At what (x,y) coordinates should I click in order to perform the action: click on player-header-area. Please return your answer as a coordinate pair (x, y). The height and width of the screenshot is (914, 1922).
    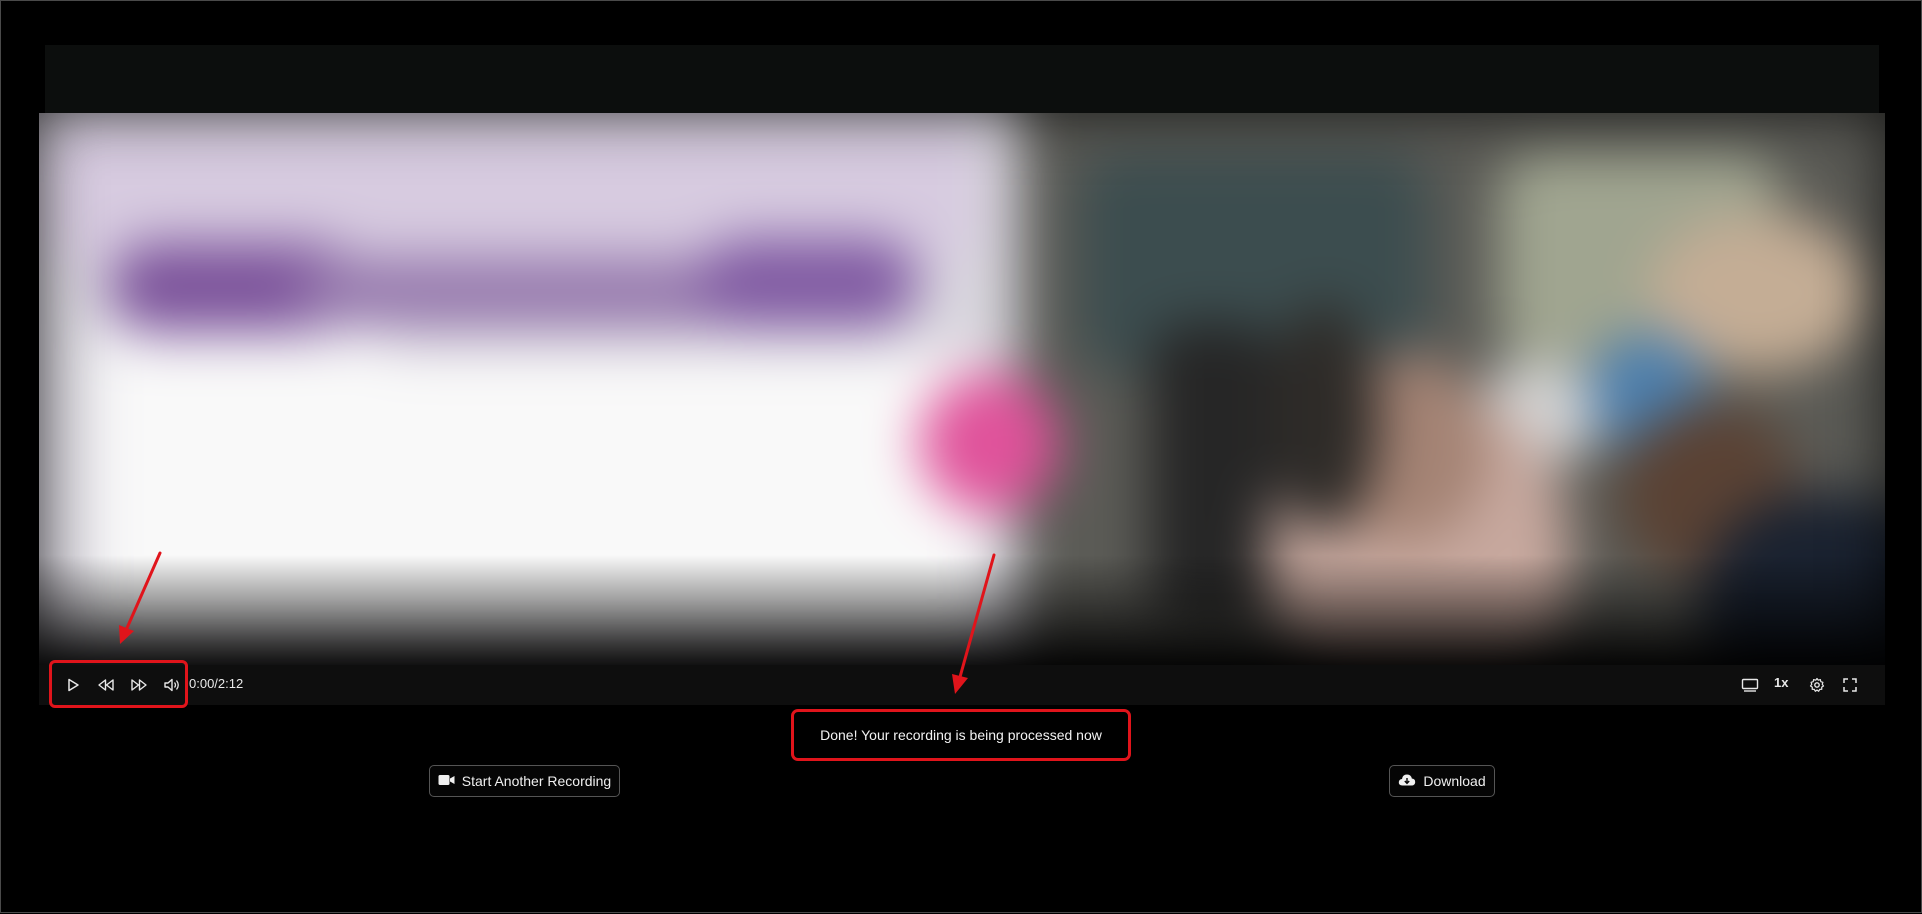
    Looking at the image, I should click on (962, 79).